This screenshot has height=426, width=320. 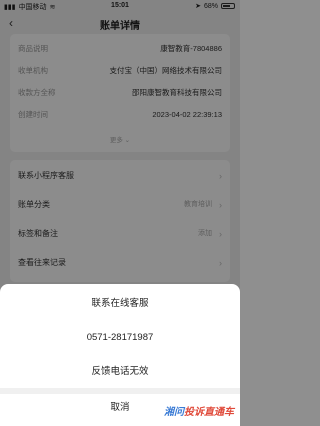 What do you see at coordinates (120, 372) in the screenshot?
I see `option-report-invalid-phone: 反馈电话无效` at bounding box center [120, 372].